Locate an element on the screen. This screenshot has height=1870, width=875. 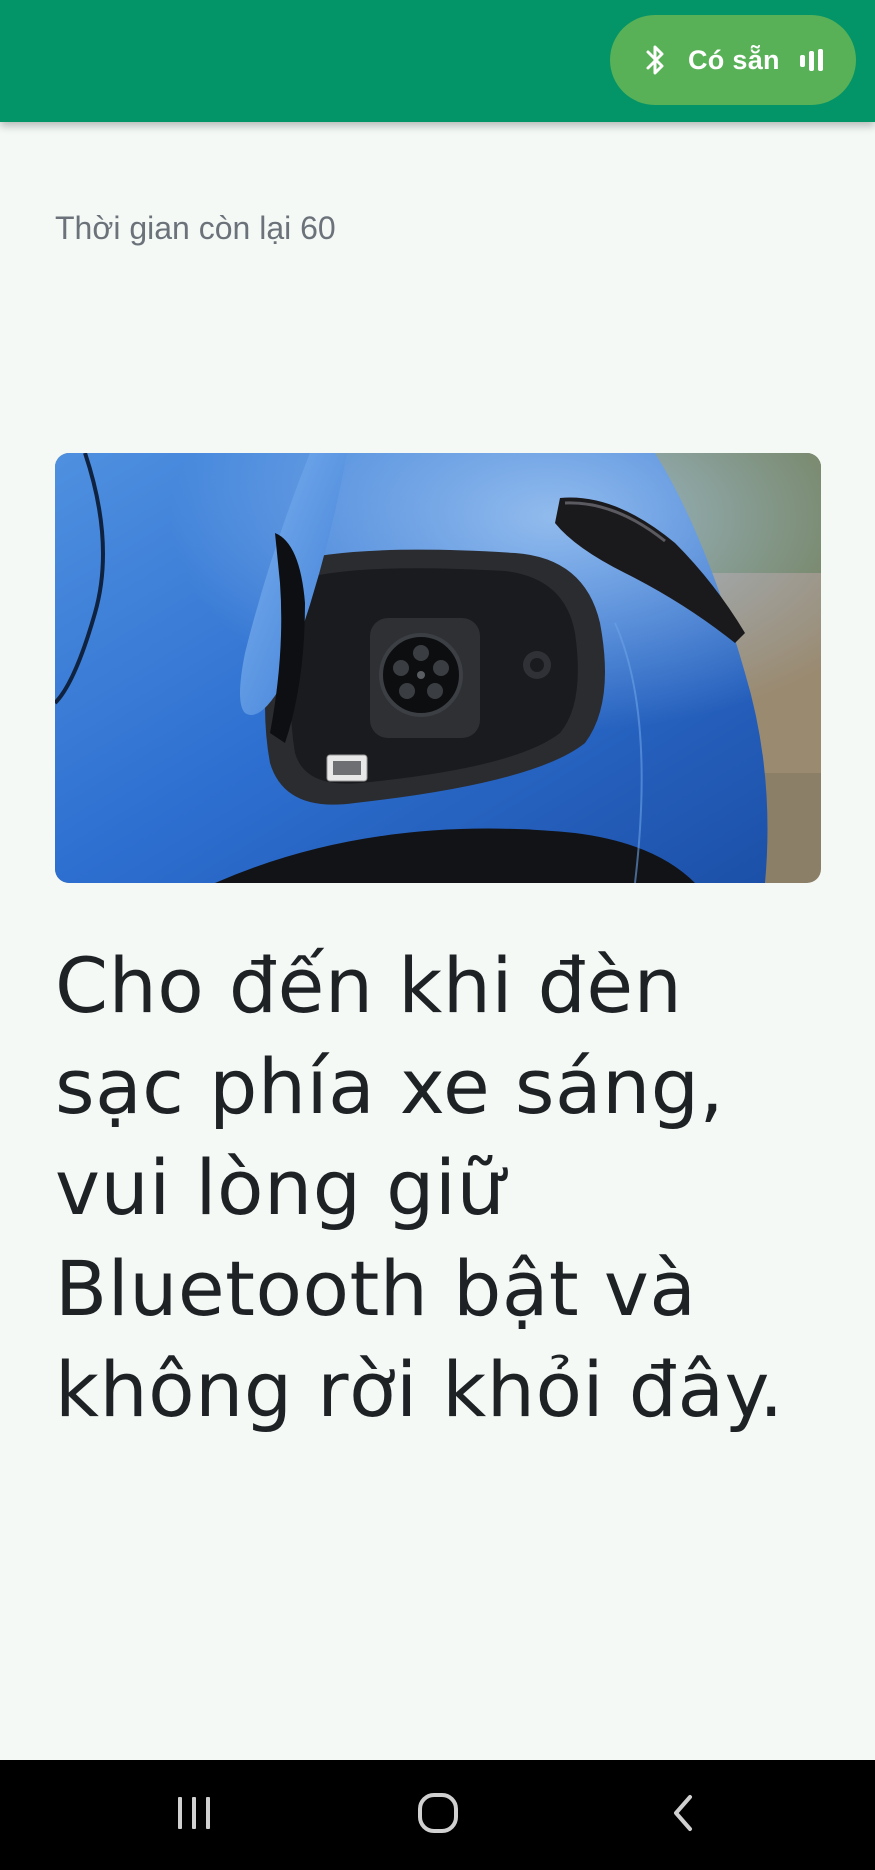
home-button is located at coordinates (438, 1815).